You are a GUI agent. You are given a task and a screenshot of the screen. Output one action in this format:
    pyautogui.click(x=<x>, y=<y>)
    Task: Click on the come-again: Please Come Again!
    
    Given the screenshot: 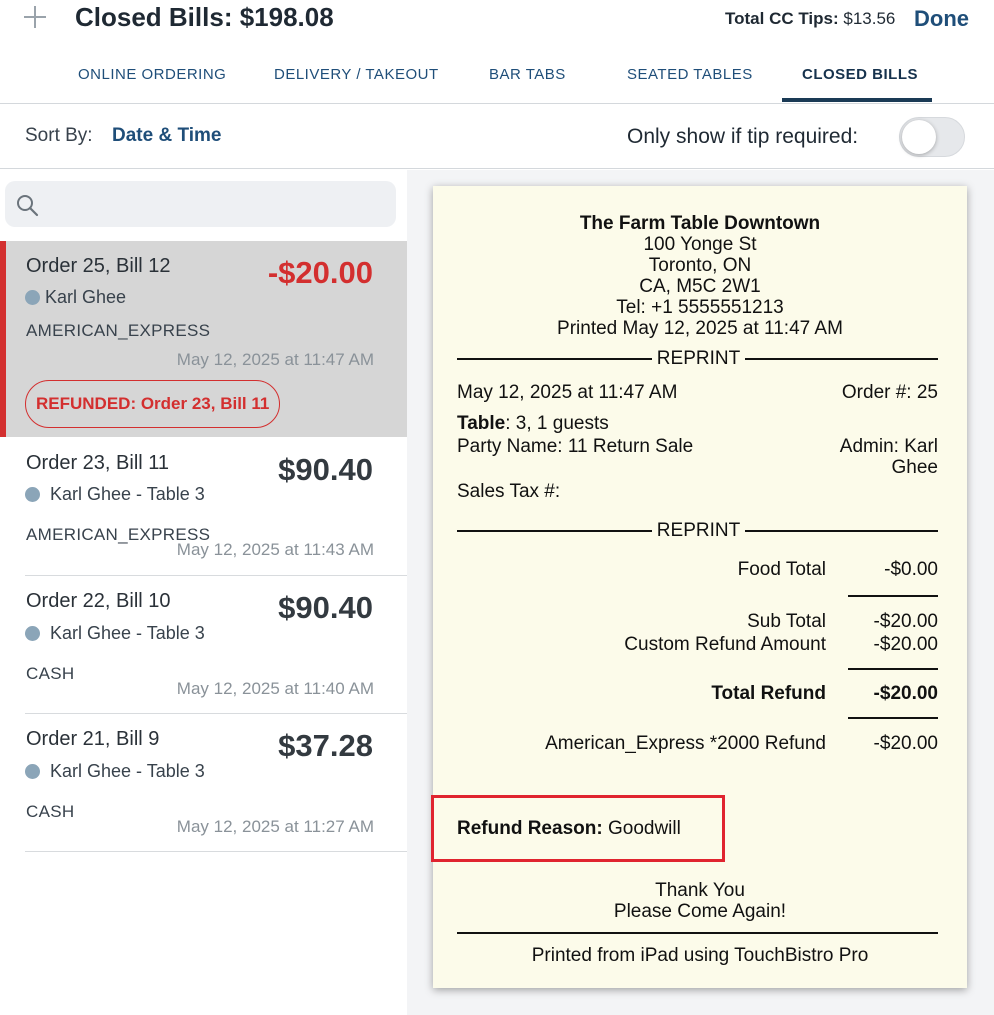 What is the action you would take?
    pyautogui.click(x=700, y=911)
    